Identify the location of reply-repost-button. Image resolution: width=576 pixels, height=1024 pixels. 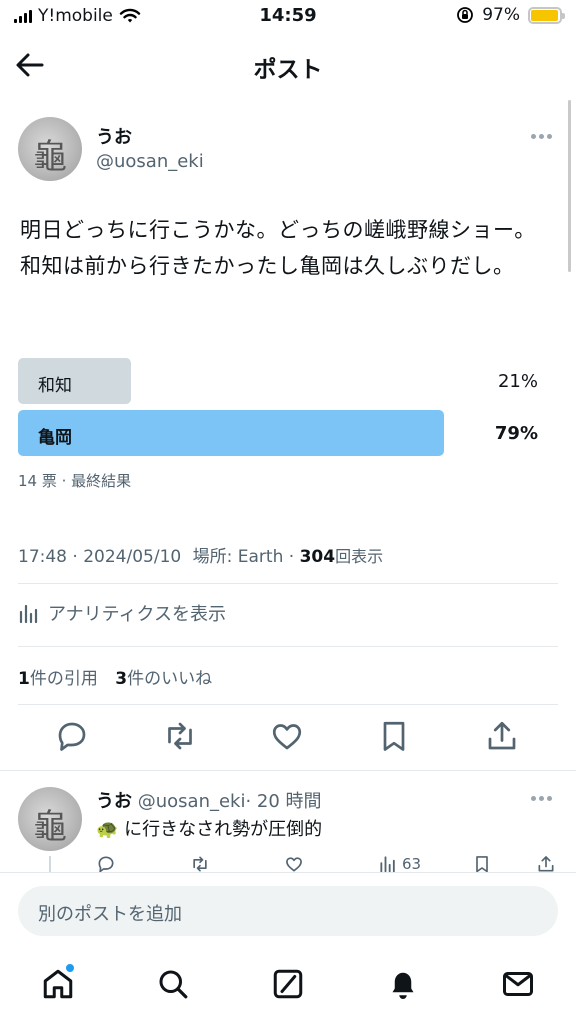
(200, 864).